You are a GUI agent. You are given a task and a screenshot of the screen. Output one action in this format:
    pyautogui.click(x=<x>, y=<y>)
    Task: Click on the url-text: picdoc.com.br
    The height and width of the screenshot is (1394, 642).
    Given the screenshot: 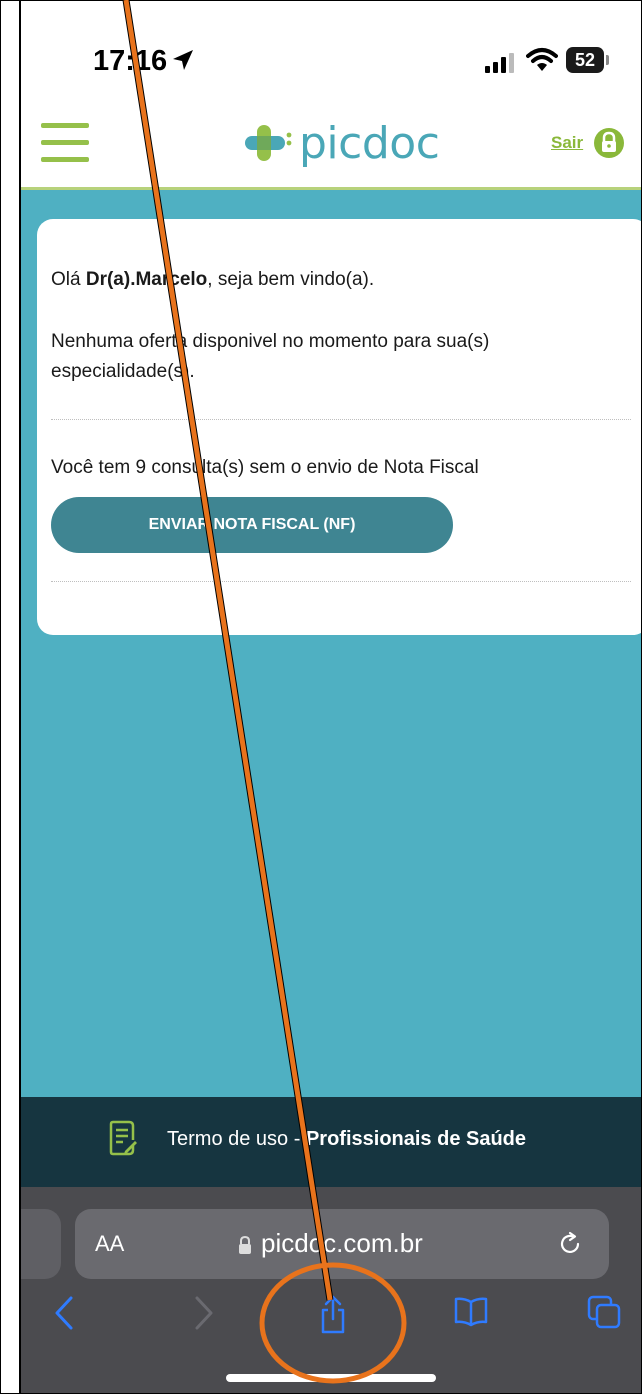 What is the action you would take?
    pyautogui.click(x=342, y=1243)
    